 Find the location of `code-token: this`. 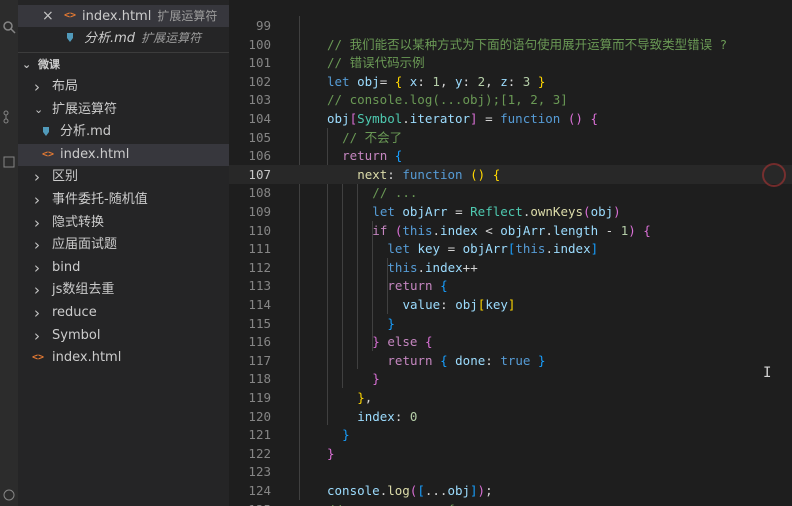

code-token: this is located at coordinates (402, 267).